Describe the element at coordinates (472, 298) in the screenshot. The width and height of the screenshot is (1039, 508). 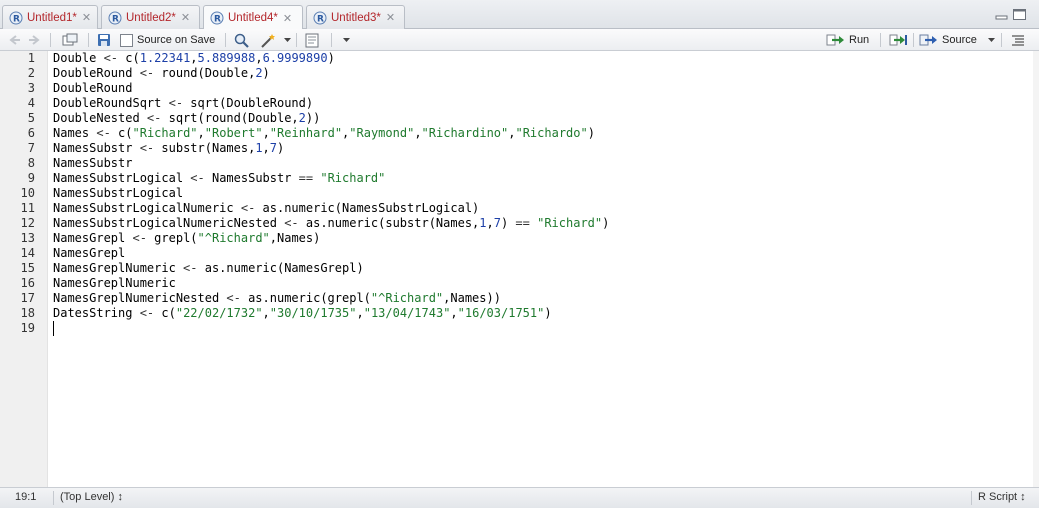
I see `code-token: ,Names))` at that location.